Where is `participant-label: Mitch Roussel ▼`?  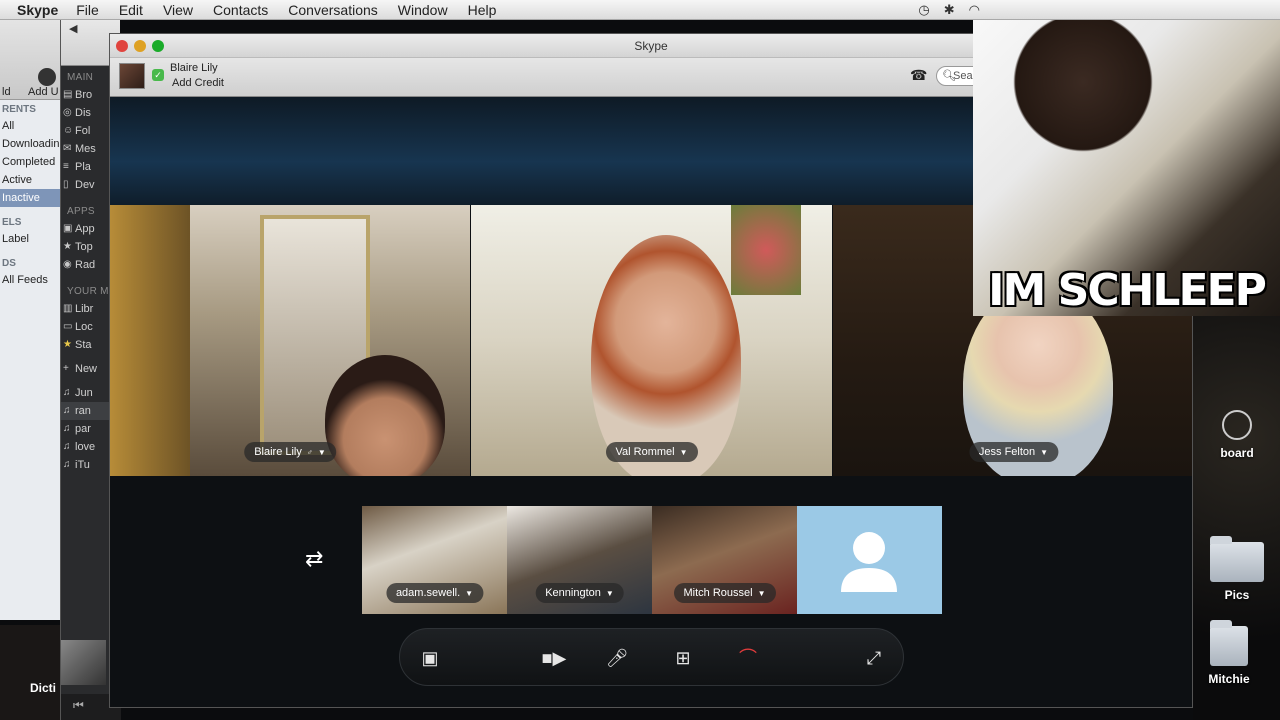 participant-label: Mitch Roussel ▼ is located at coordinates (724, 593).